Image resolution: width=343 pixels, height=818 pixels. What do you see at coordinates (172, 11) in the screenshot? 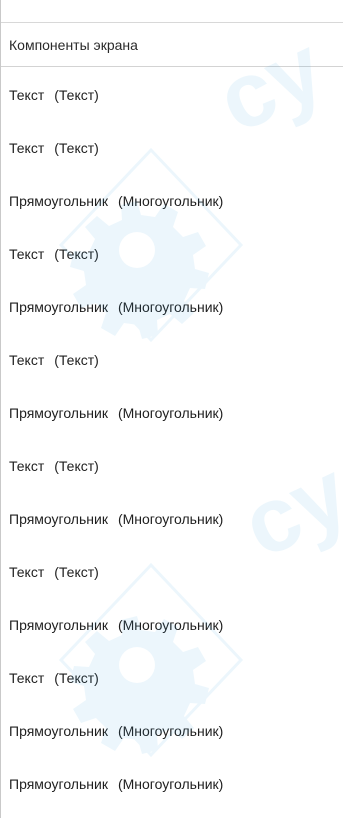
I see `panel-top-strip` at bounding box center [172, 11].